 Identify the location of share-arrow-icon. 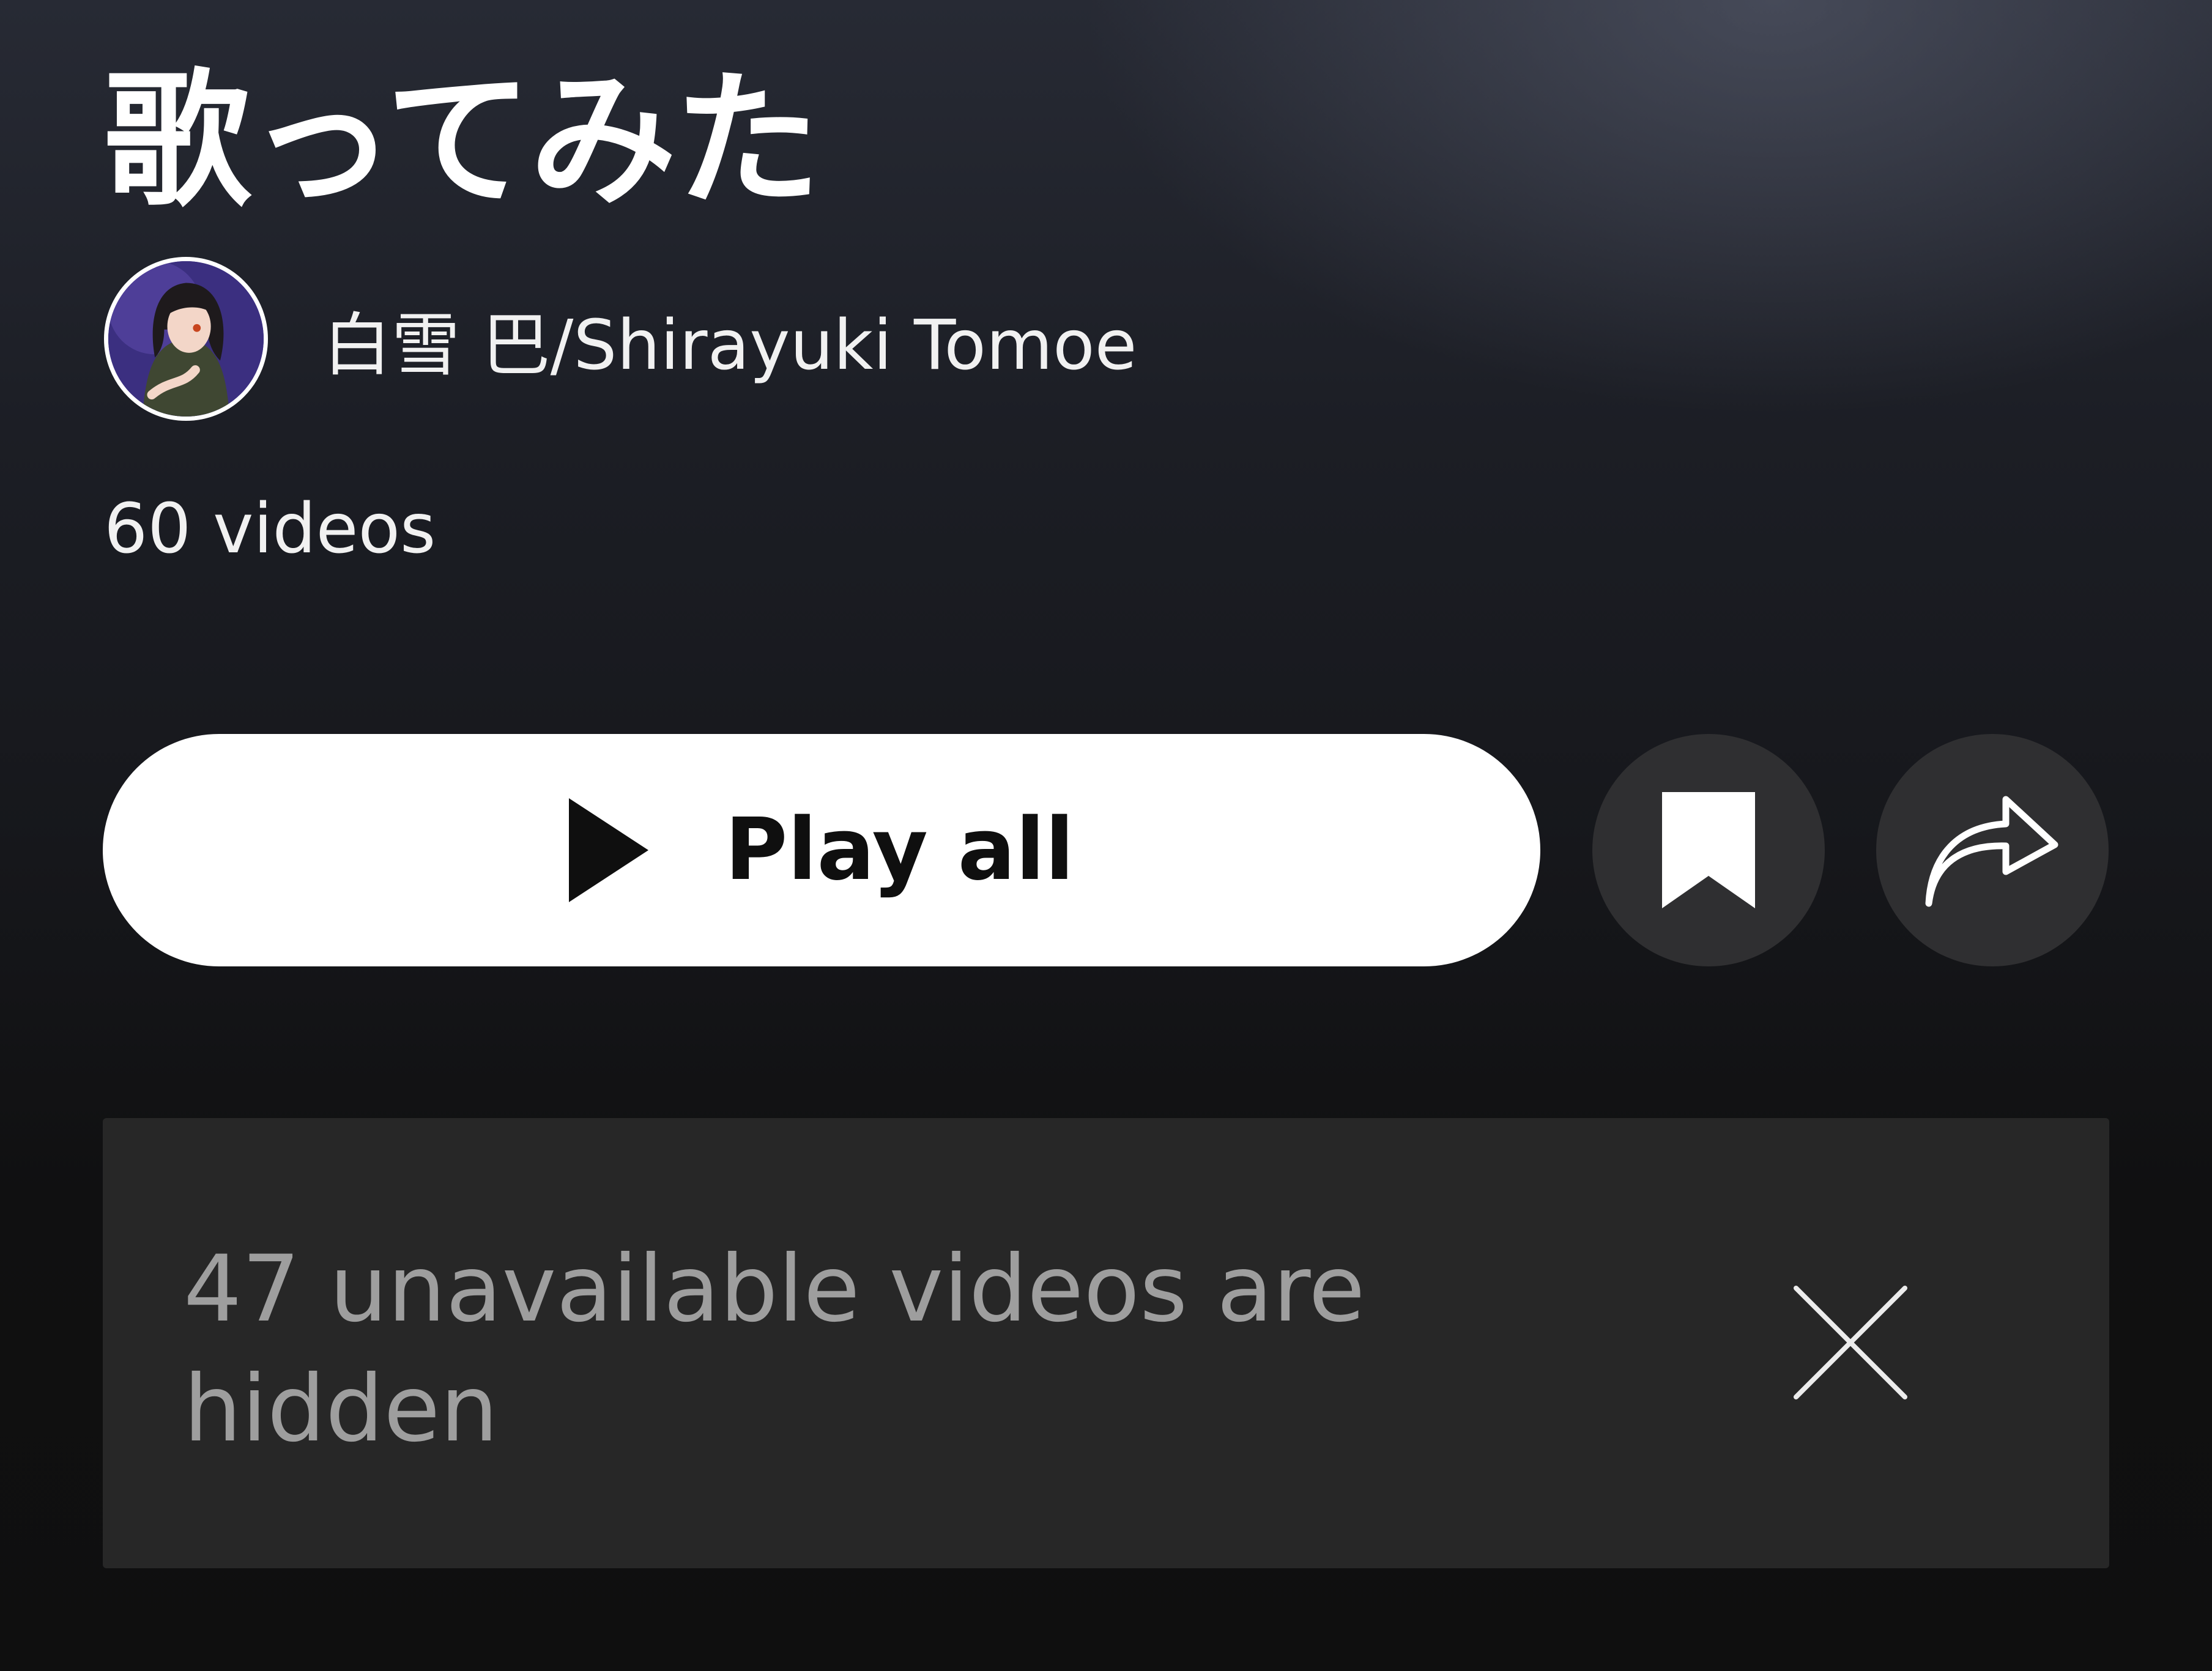
(1992, 851).